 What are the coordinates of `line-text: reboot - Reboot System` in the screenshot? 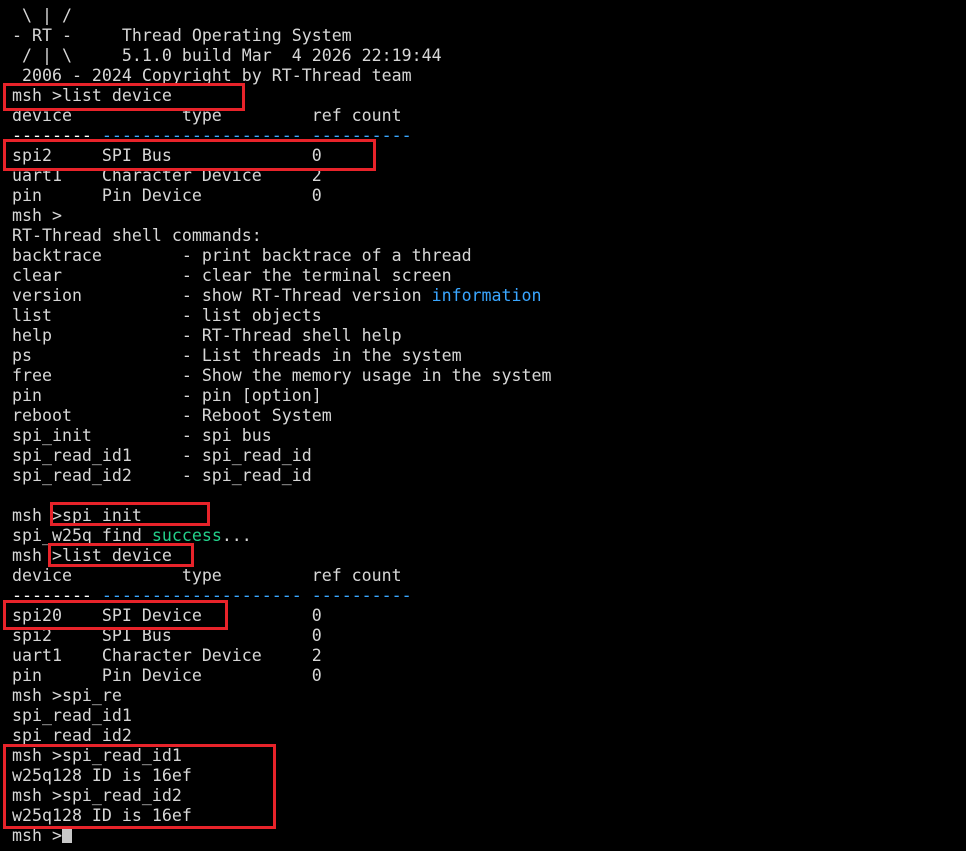 It's located at (172, 415).